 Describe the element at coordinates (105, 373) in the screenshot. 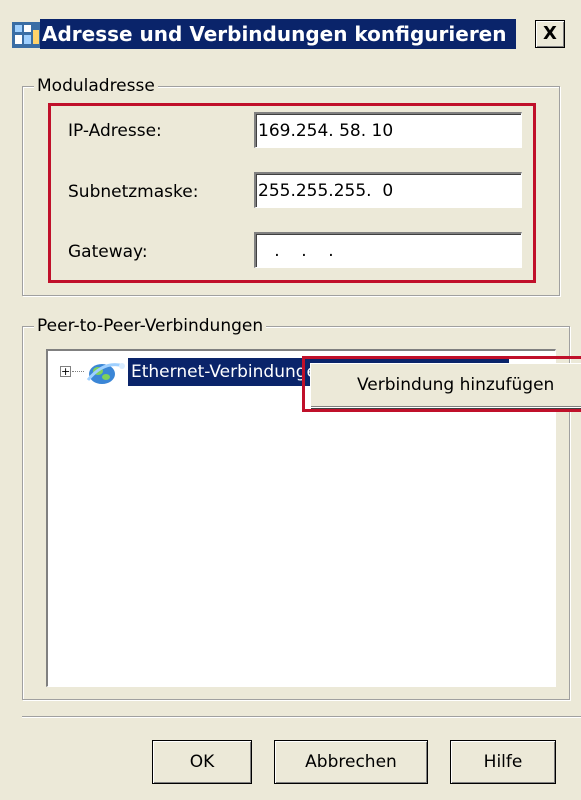

I see `ethernet-globe-icon` at that location.